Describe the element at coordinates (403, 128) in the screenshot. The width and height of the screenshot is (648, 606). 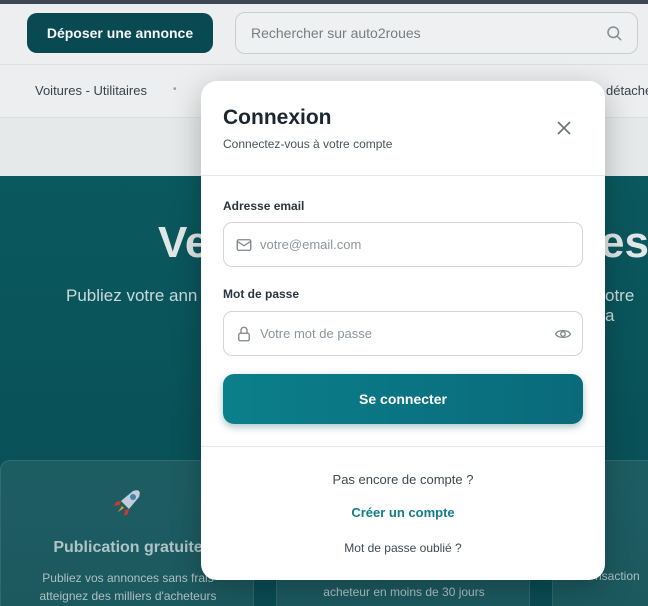
I see `modal-header: Connexion Connectez-vous à votre compte` at that location.